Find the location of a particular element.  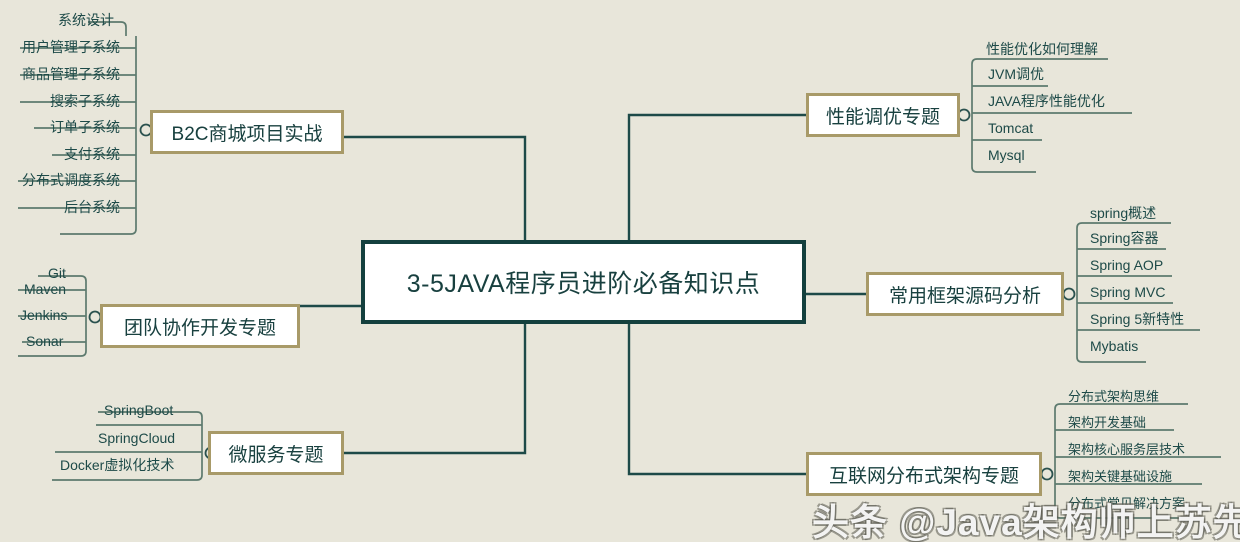

branch-node-perf: 性能调优专题 is located at coordinates (883, 115).